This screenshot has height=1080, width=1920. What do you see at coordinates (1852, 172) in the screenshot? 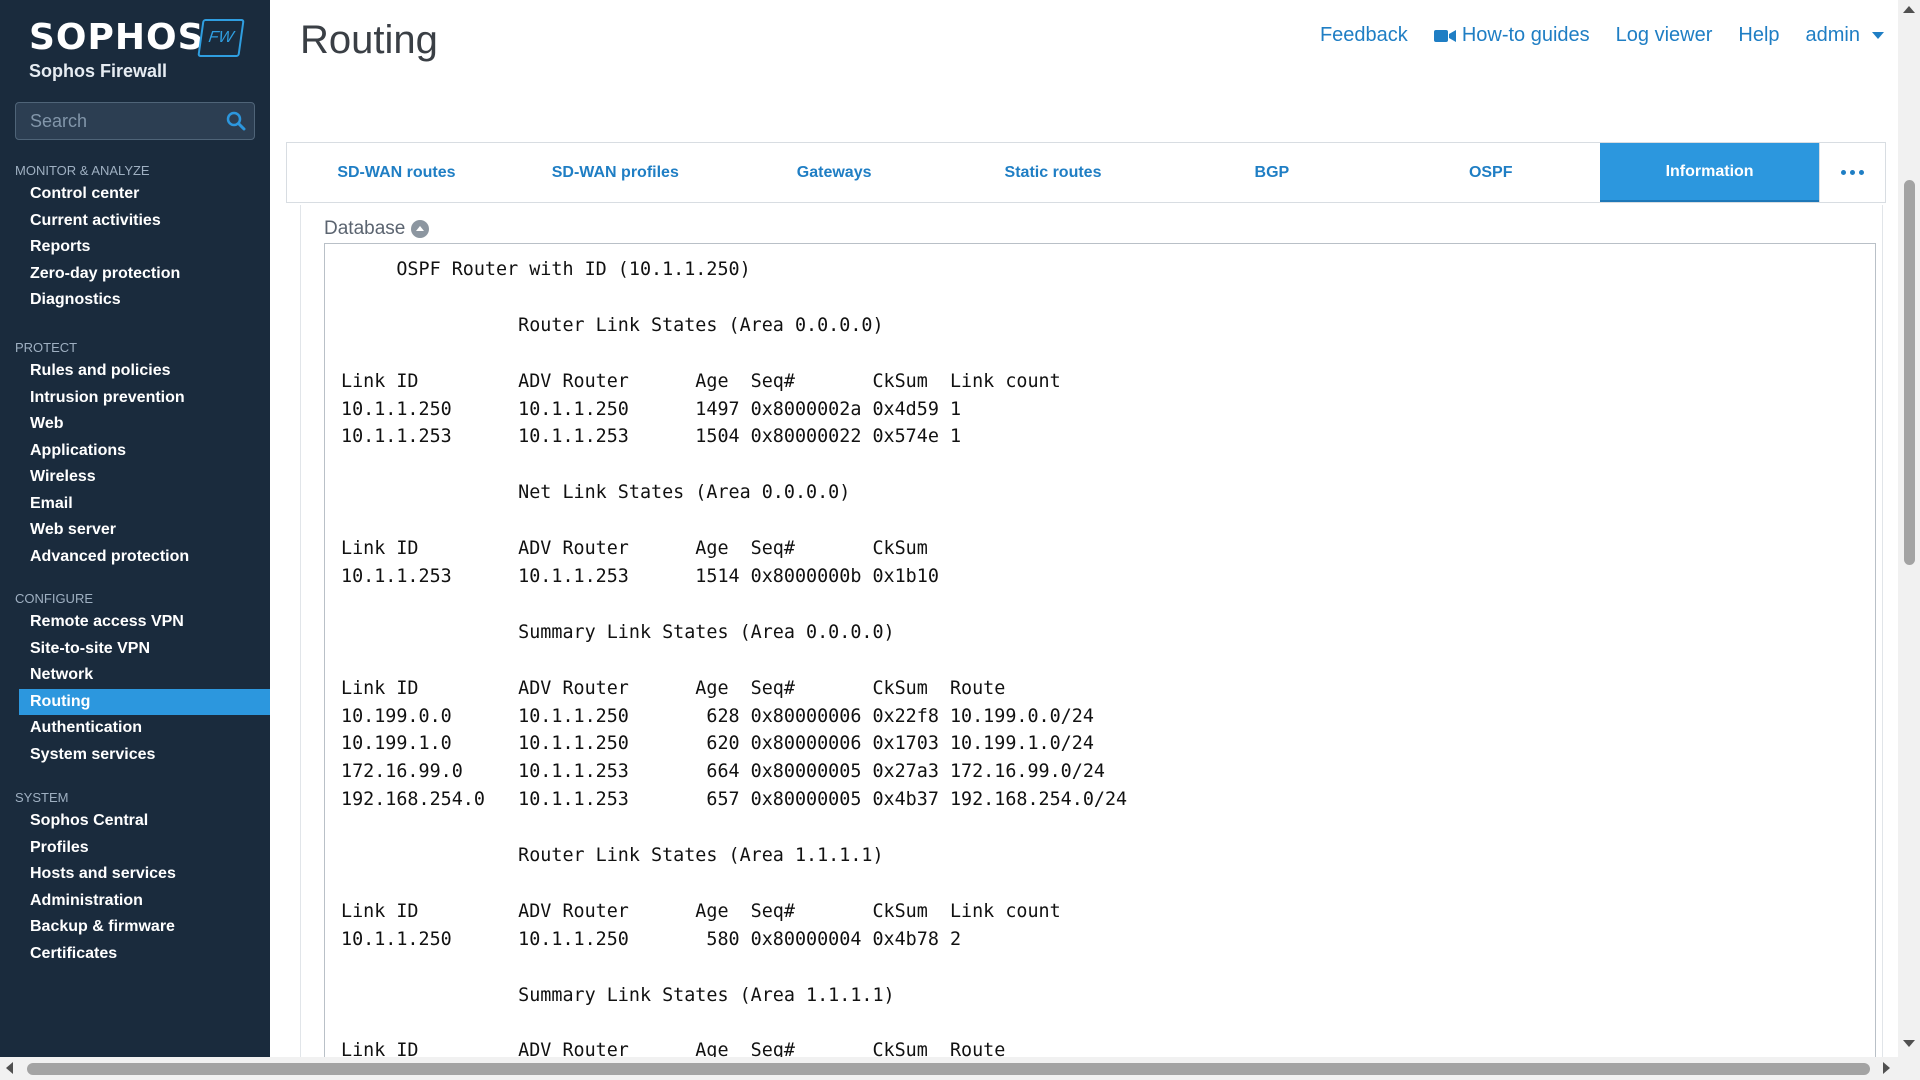
I see `more-tabs-icon` at bounding box center [1852, 172].